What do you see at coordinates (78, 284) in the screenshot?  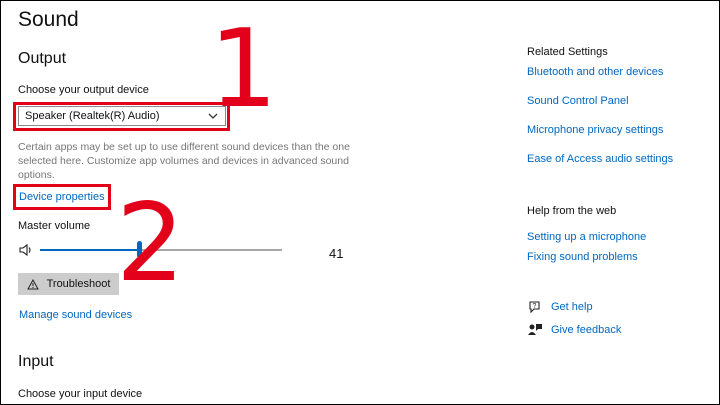 I see `troubleshoot-label: Troubleshoot` at bounding box center [78, 284].